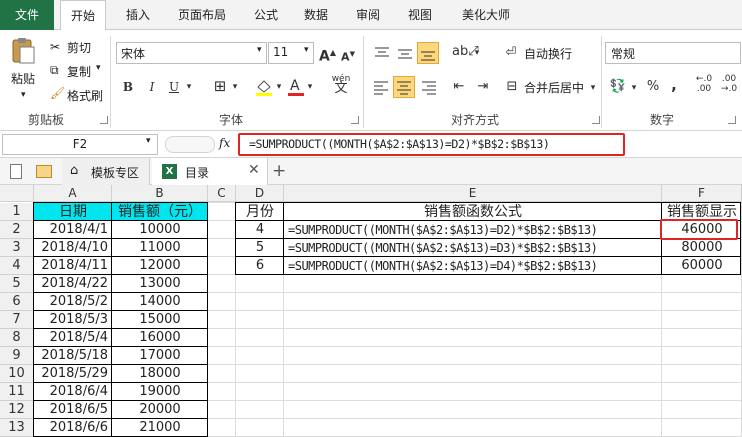  Describe the element at coordinates (260, 266) in the screenshot. I see `cell-month: 6` at that location.